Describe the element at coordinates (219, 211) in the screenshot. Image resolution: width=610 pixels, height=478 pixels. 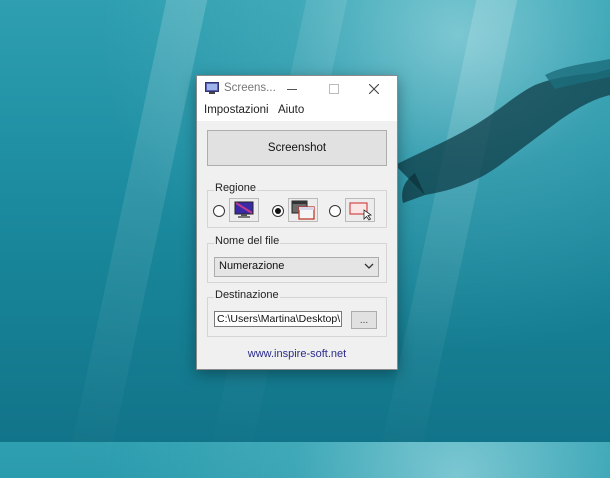
I see `radio-fullscreen` at that location.